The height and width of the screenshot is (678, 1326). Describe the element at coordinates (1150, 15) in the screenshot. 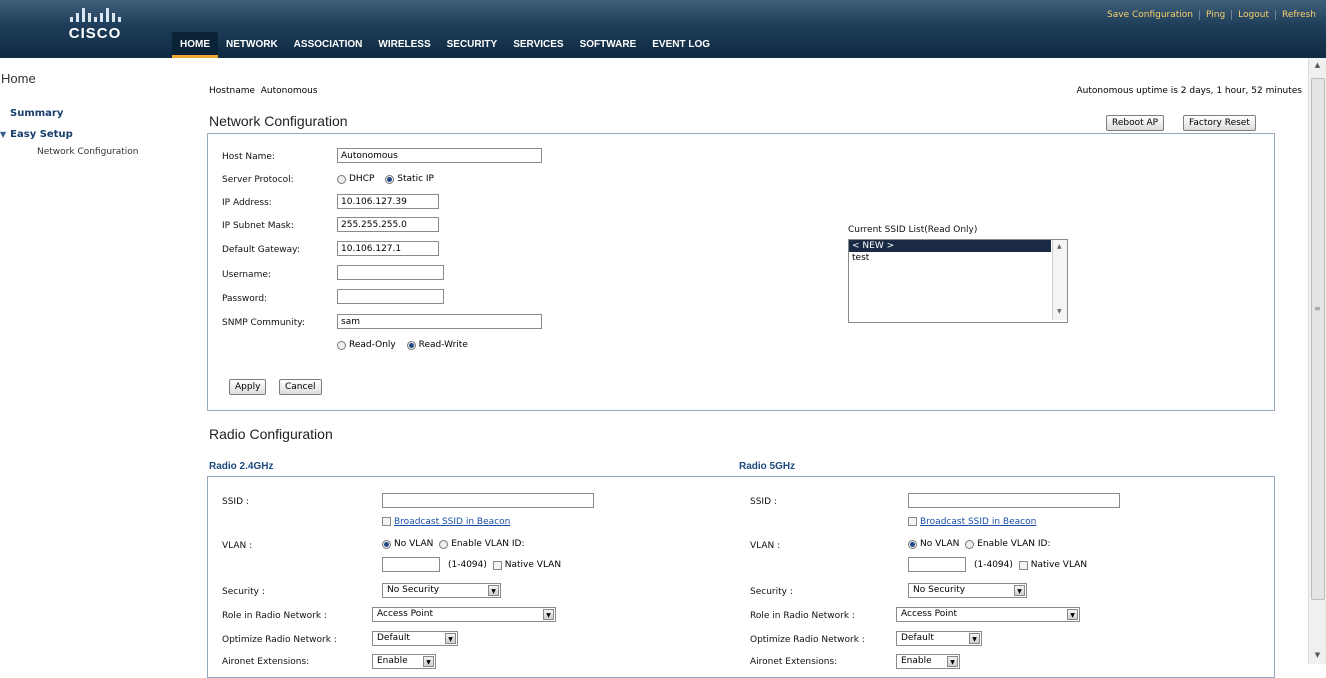

I see `save-configuration-link: Save Configuration` at that location.